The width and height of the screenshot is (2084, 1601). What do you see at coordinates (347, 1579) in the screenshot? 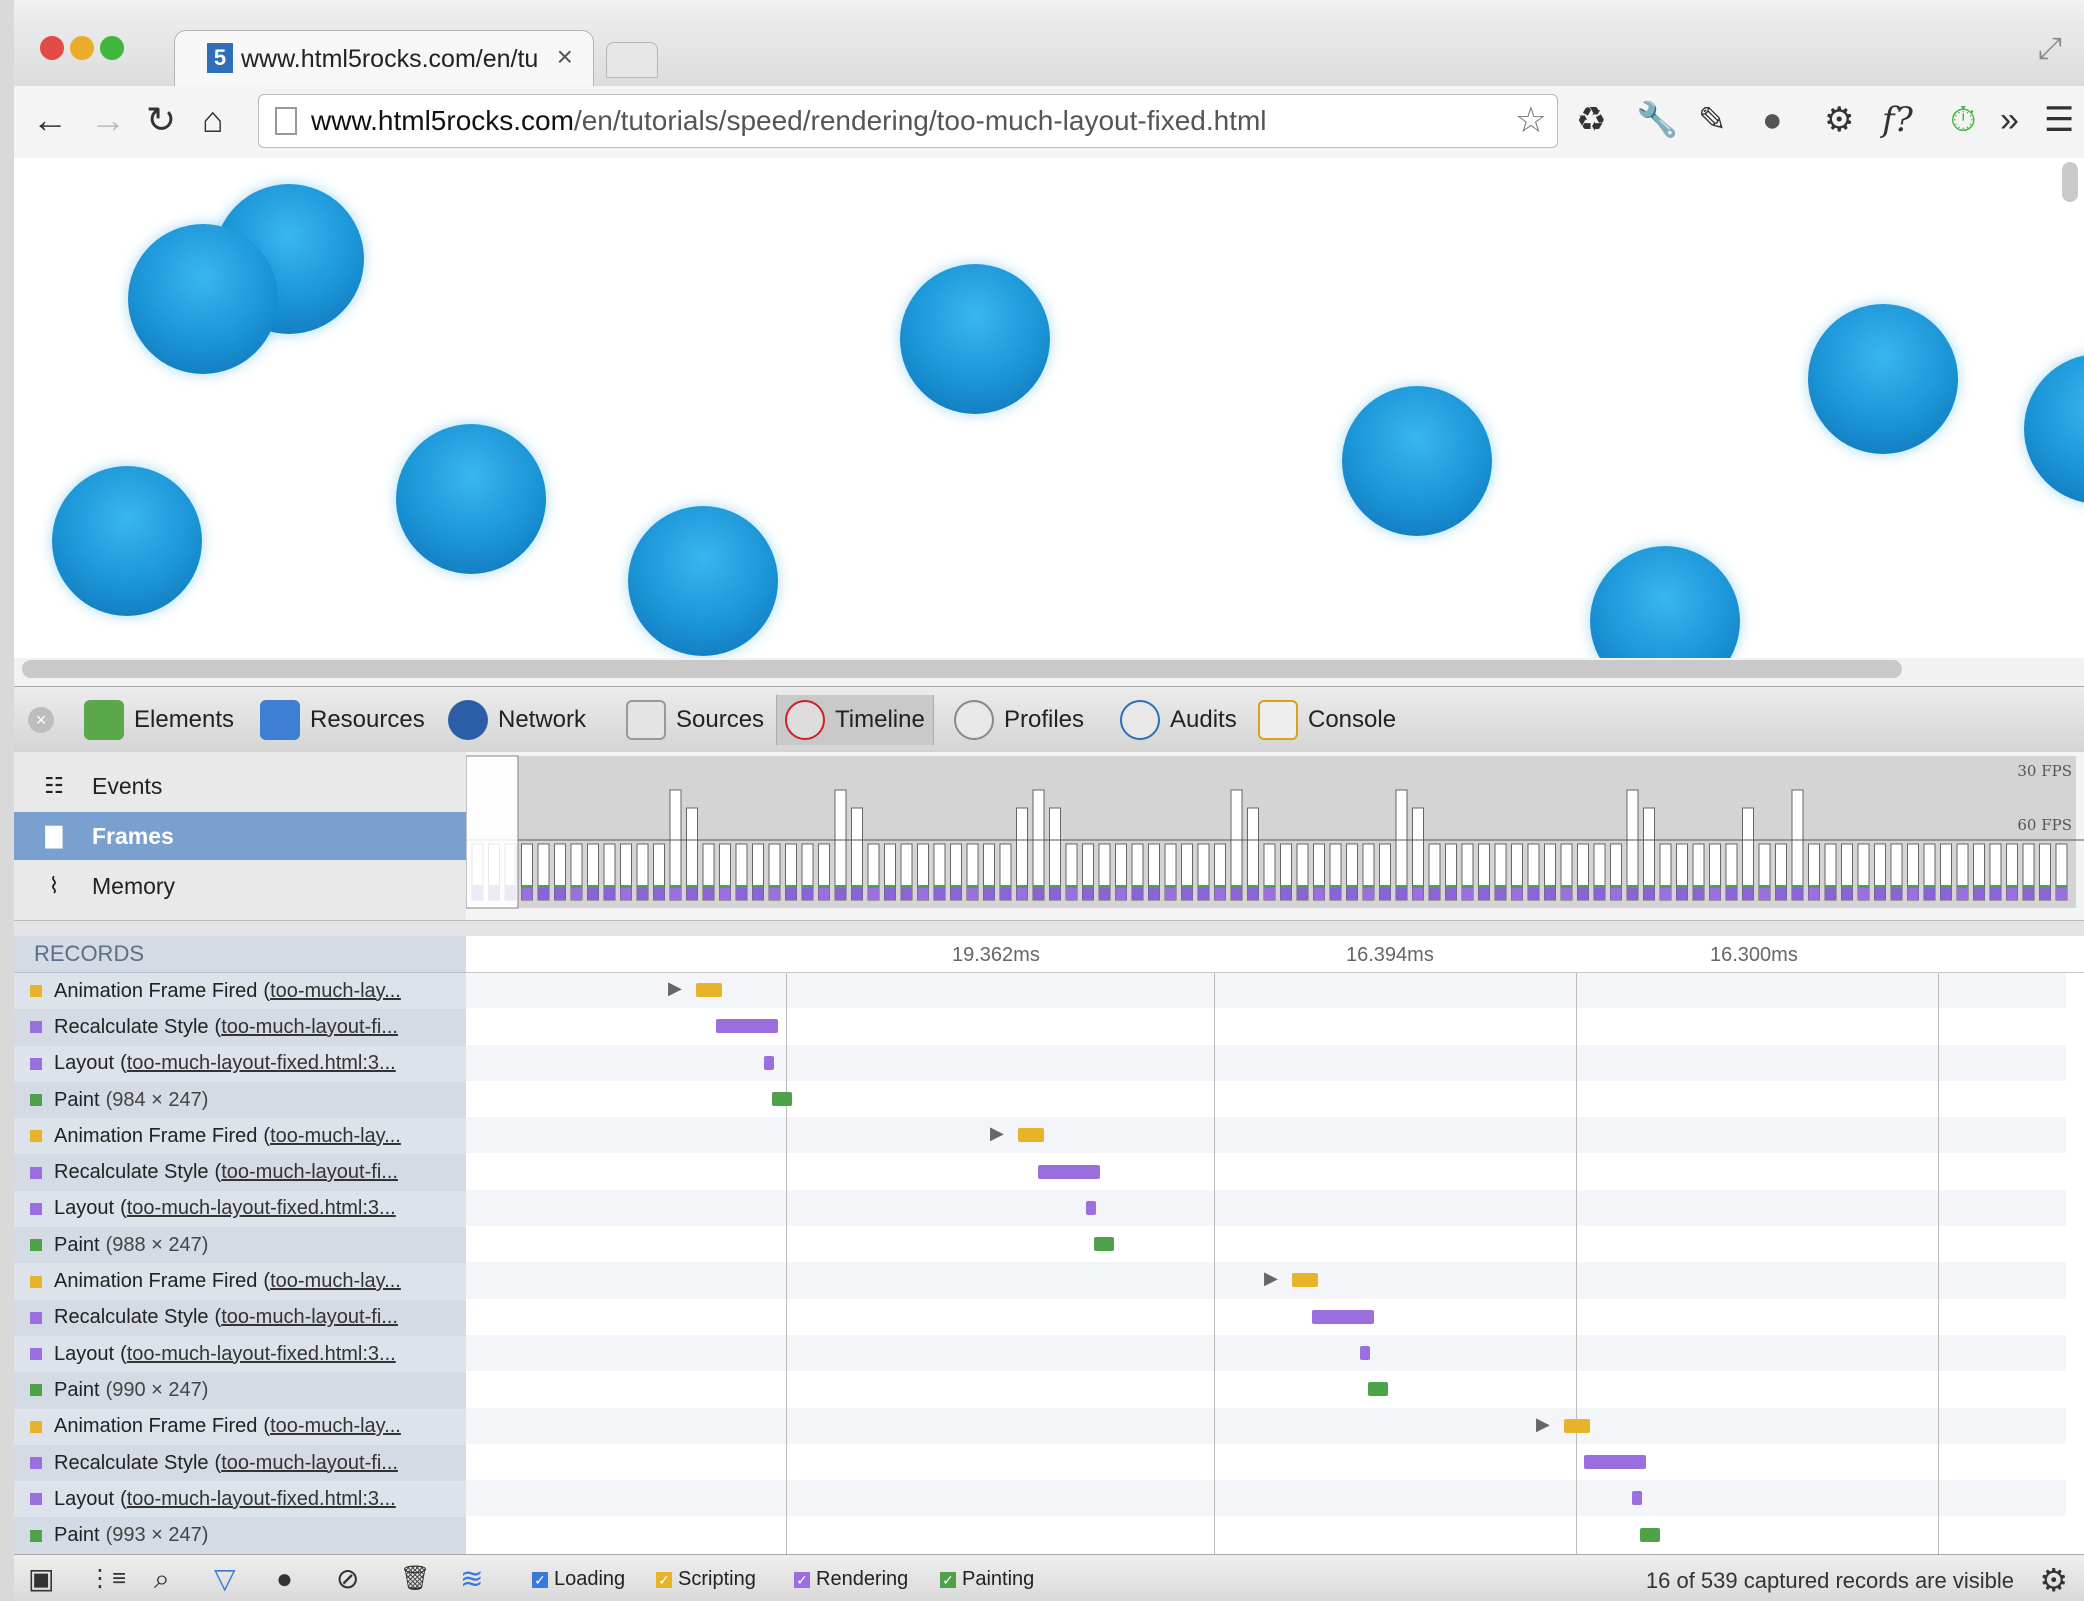
I see `clear-icon: ⊘` at bounding box center [347, 1579].